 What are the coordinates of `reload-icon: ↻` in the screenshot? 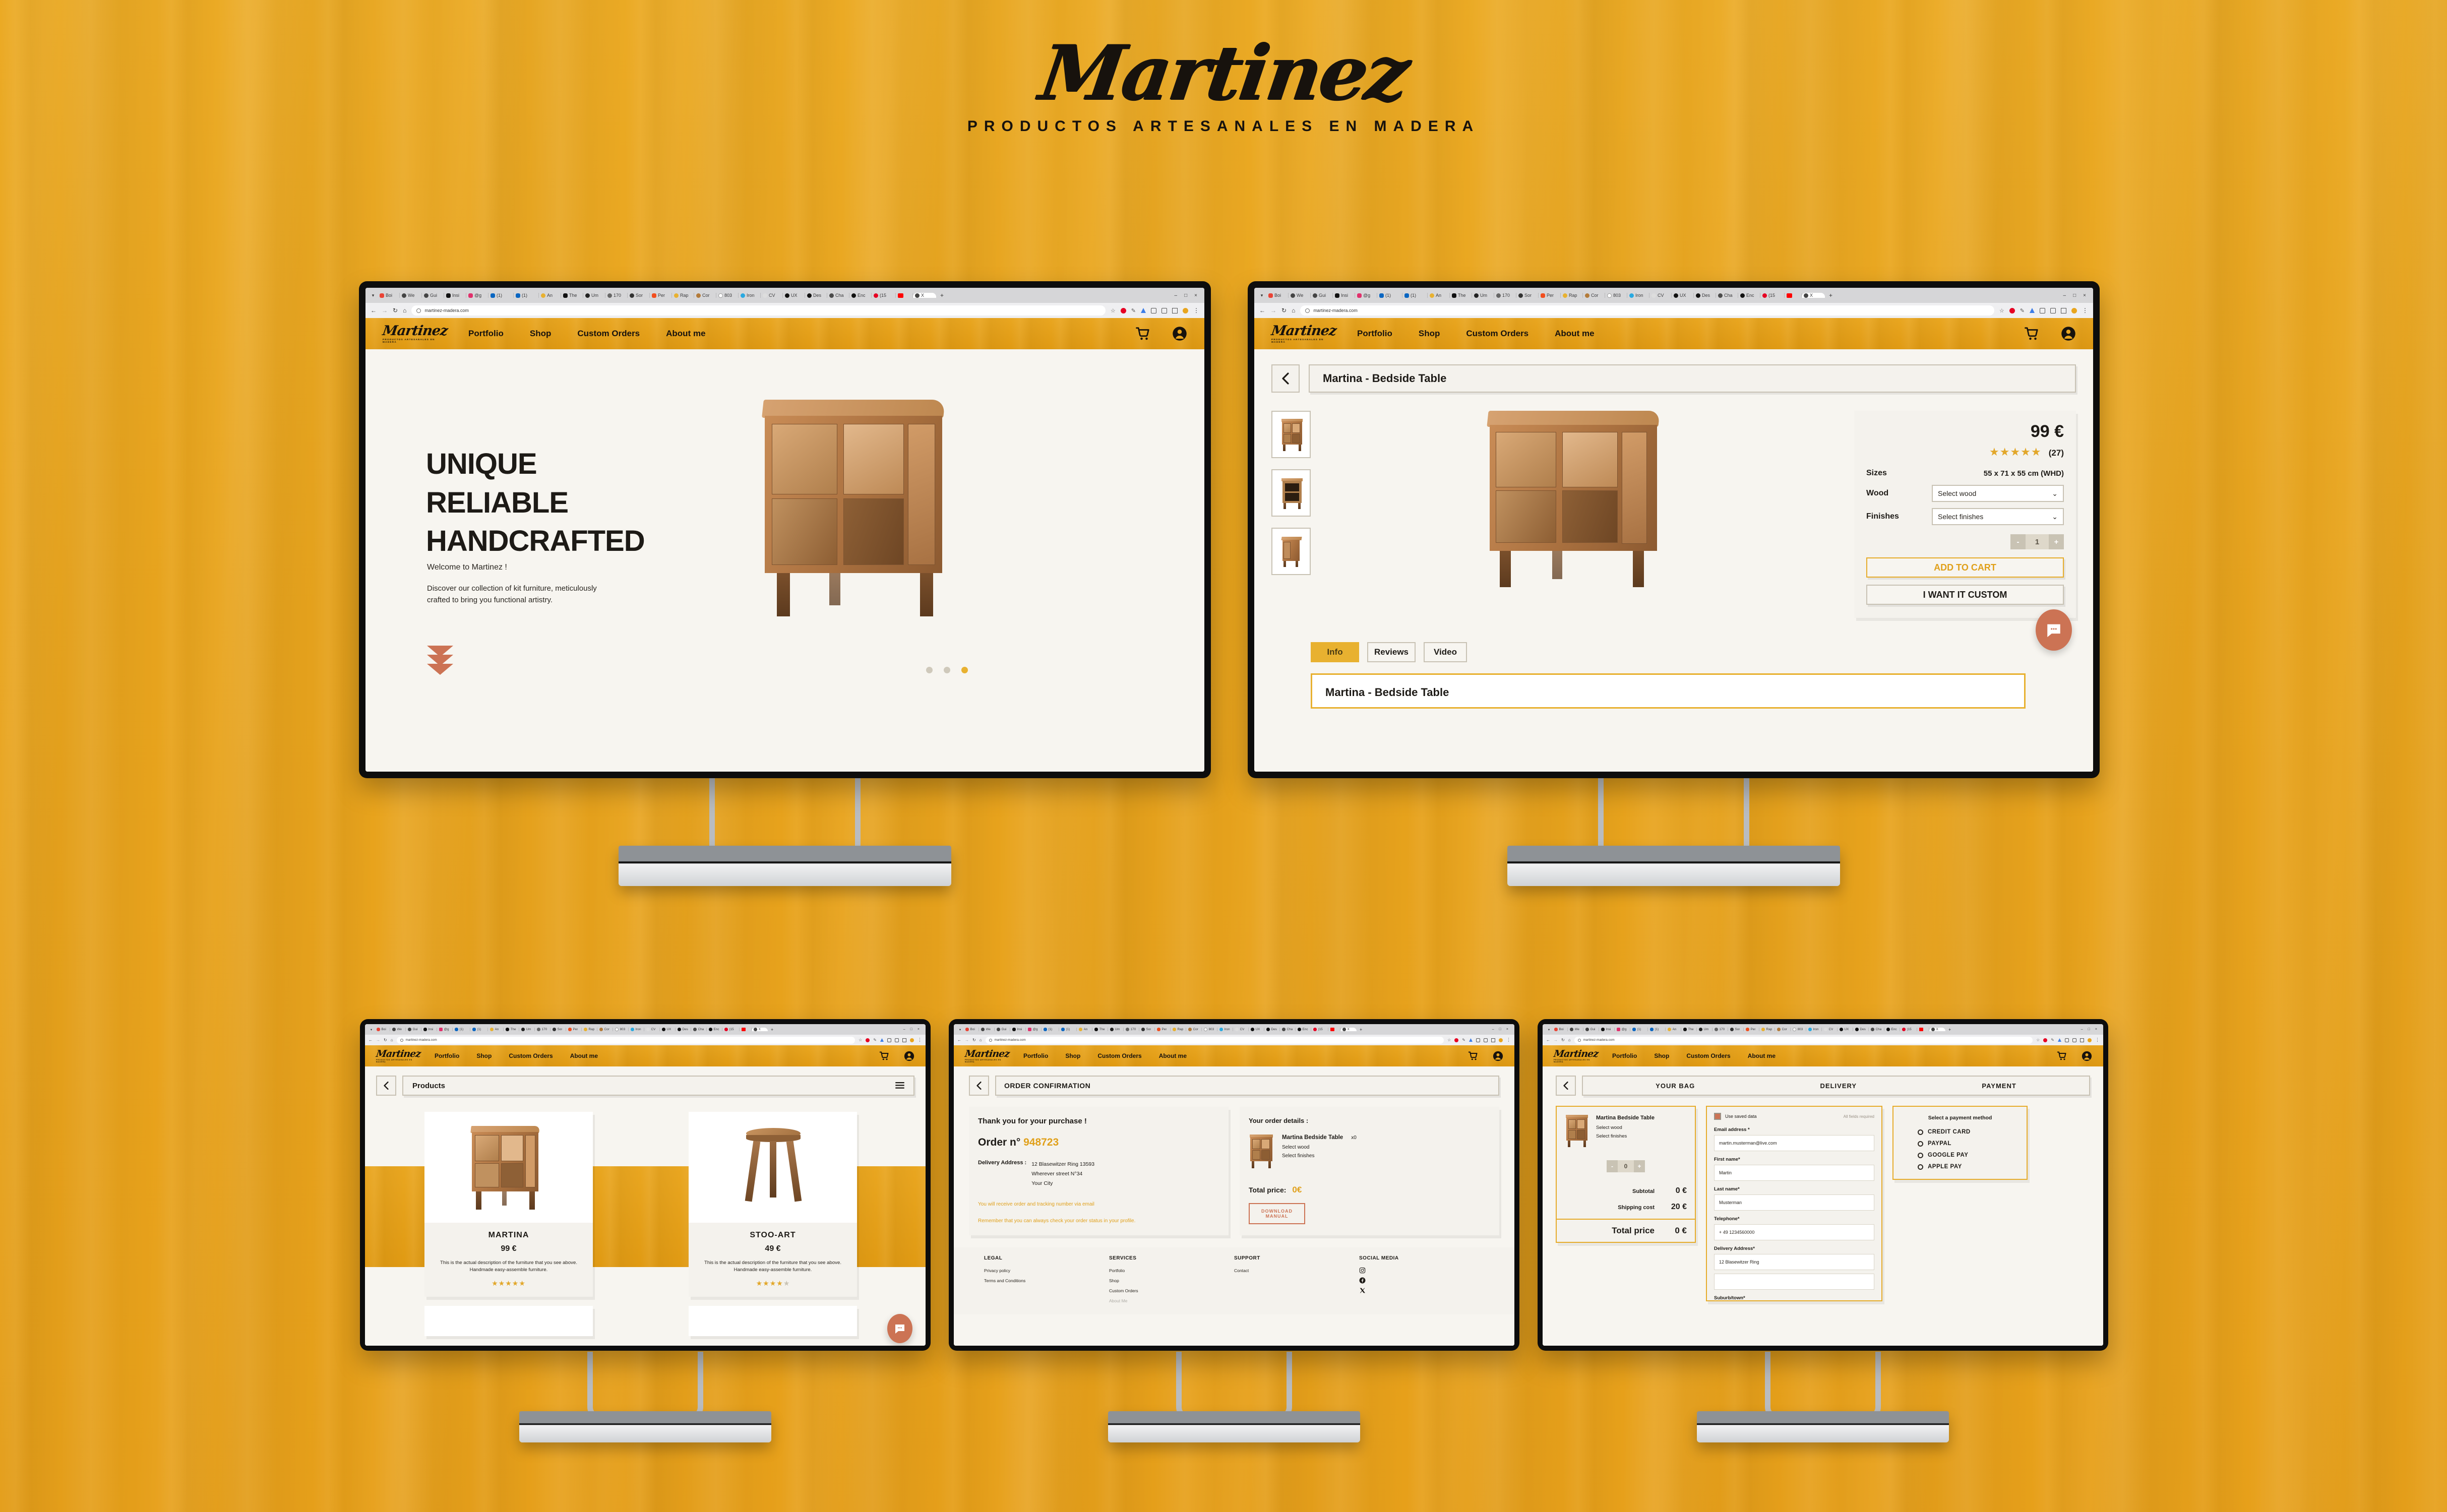 It's located at (974, 1040).